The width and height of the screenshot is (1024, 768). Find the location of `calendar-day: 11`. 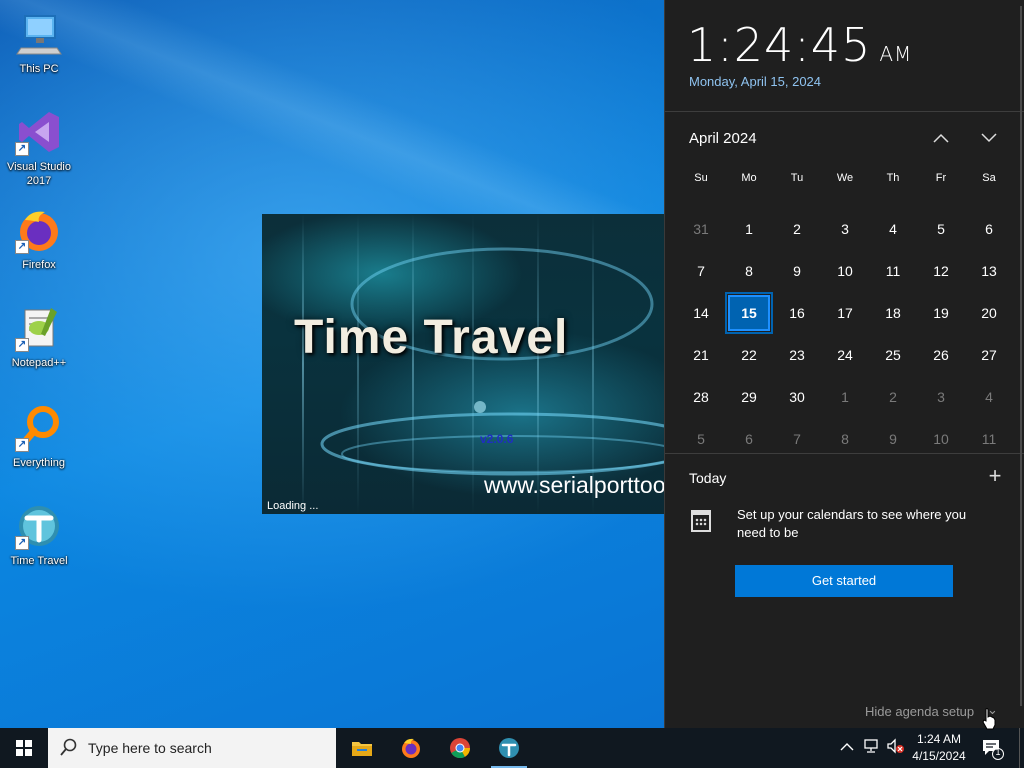

calendar-day: 11 is located at coordinates (893, 271).